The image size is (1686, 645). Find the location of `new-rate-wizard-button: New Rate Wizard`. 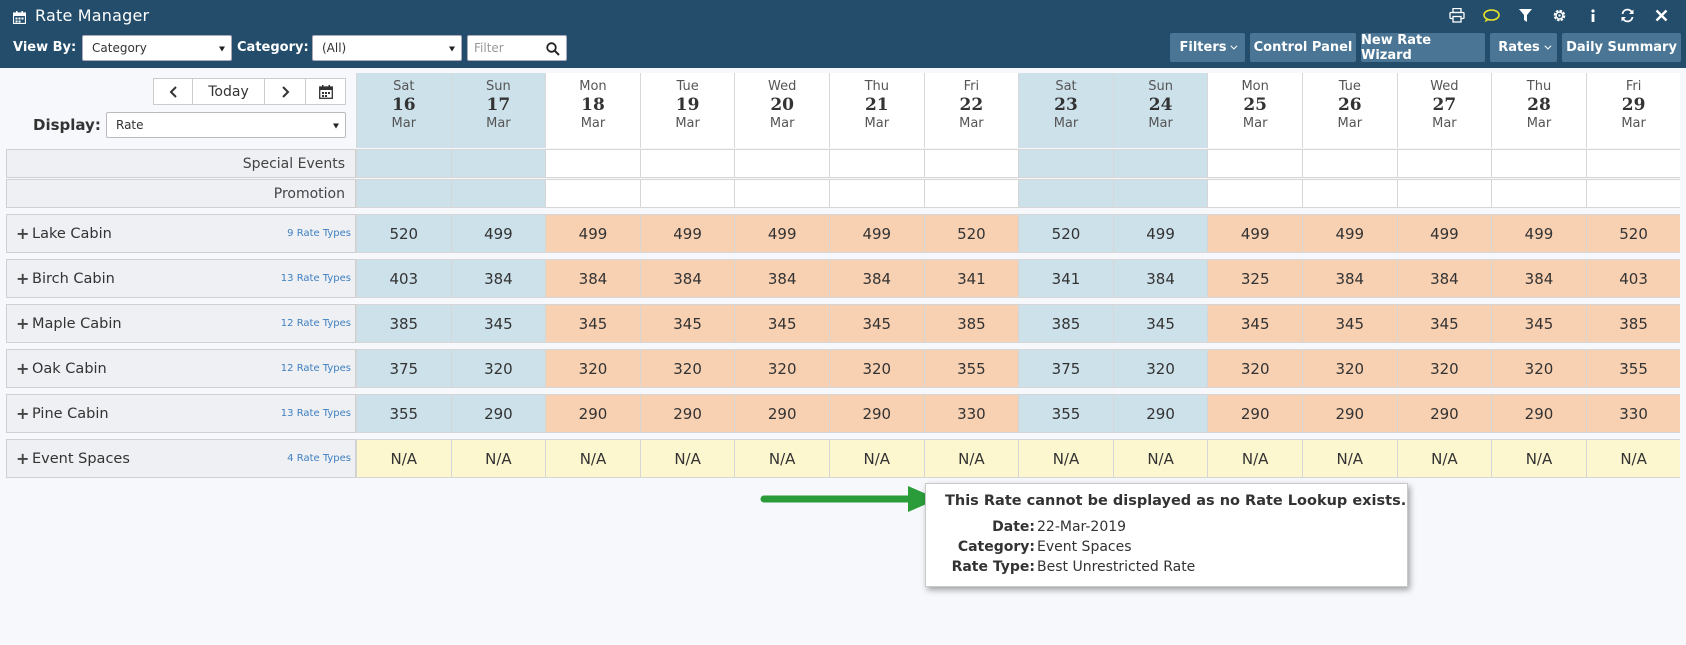

new-rate-wizard-button: New Rate Wizard is located at coordinates (1423, 48).